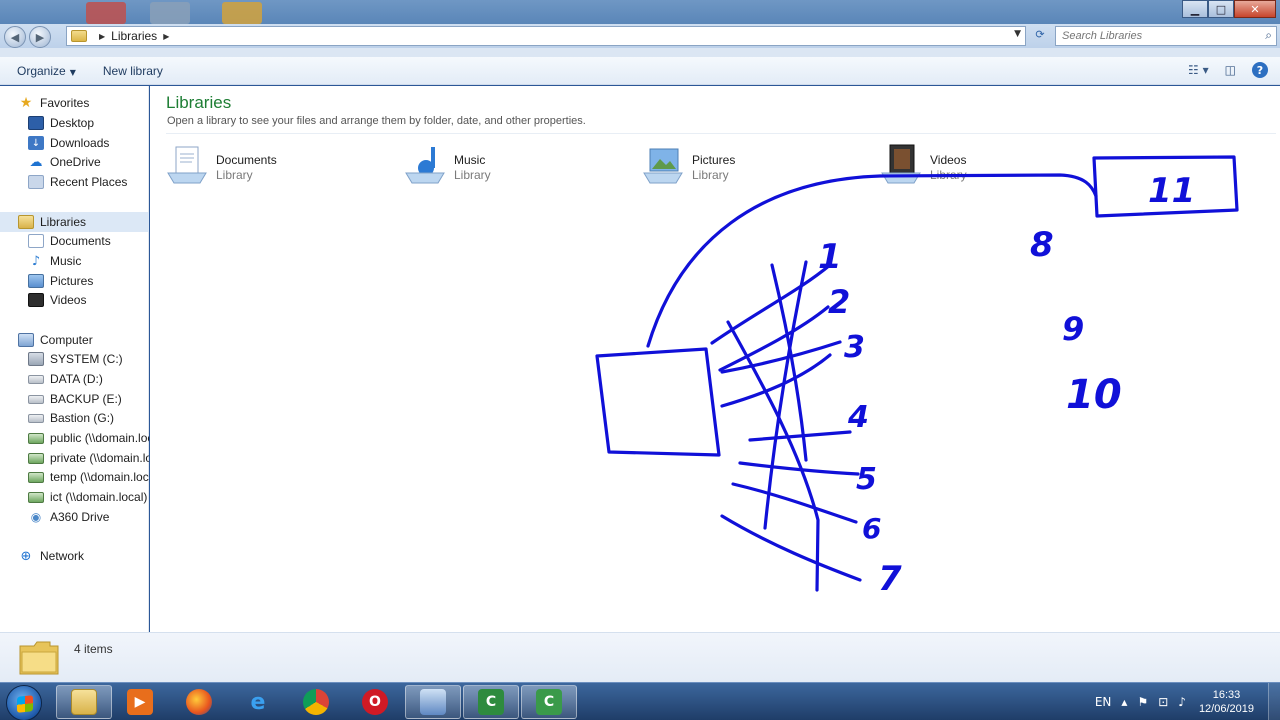  What do you see at coordinates (82, 418) in the screenshot?
I see `sidebar-item-label: Bastion (G:)` at bounding box center [82, 418].